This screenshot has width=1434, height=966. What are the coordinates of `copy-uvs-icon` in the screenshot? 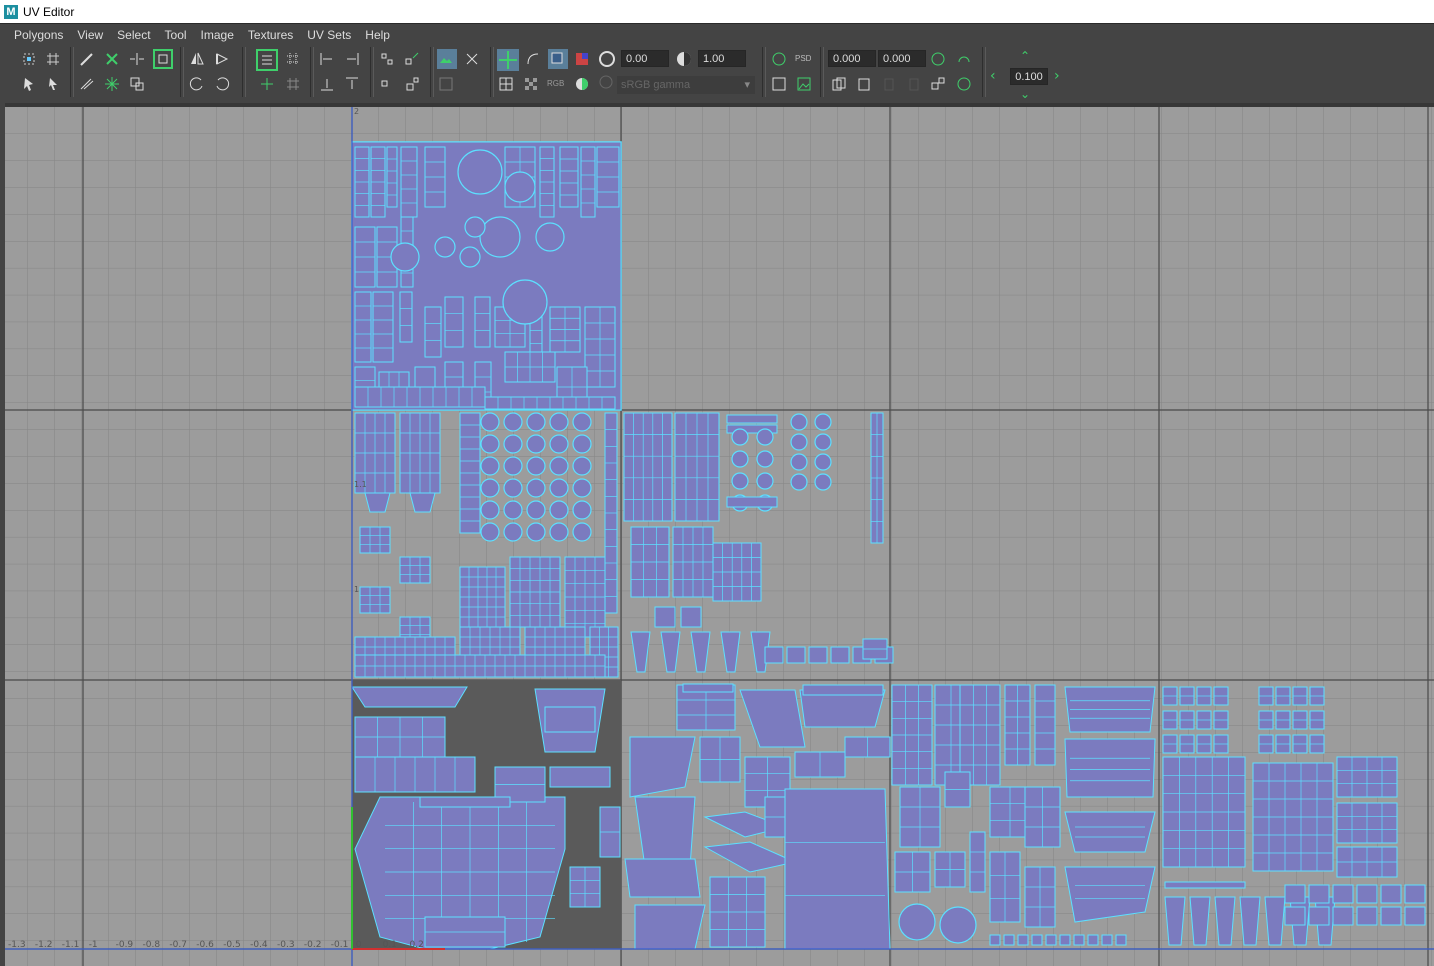 It's located at (839, 84).